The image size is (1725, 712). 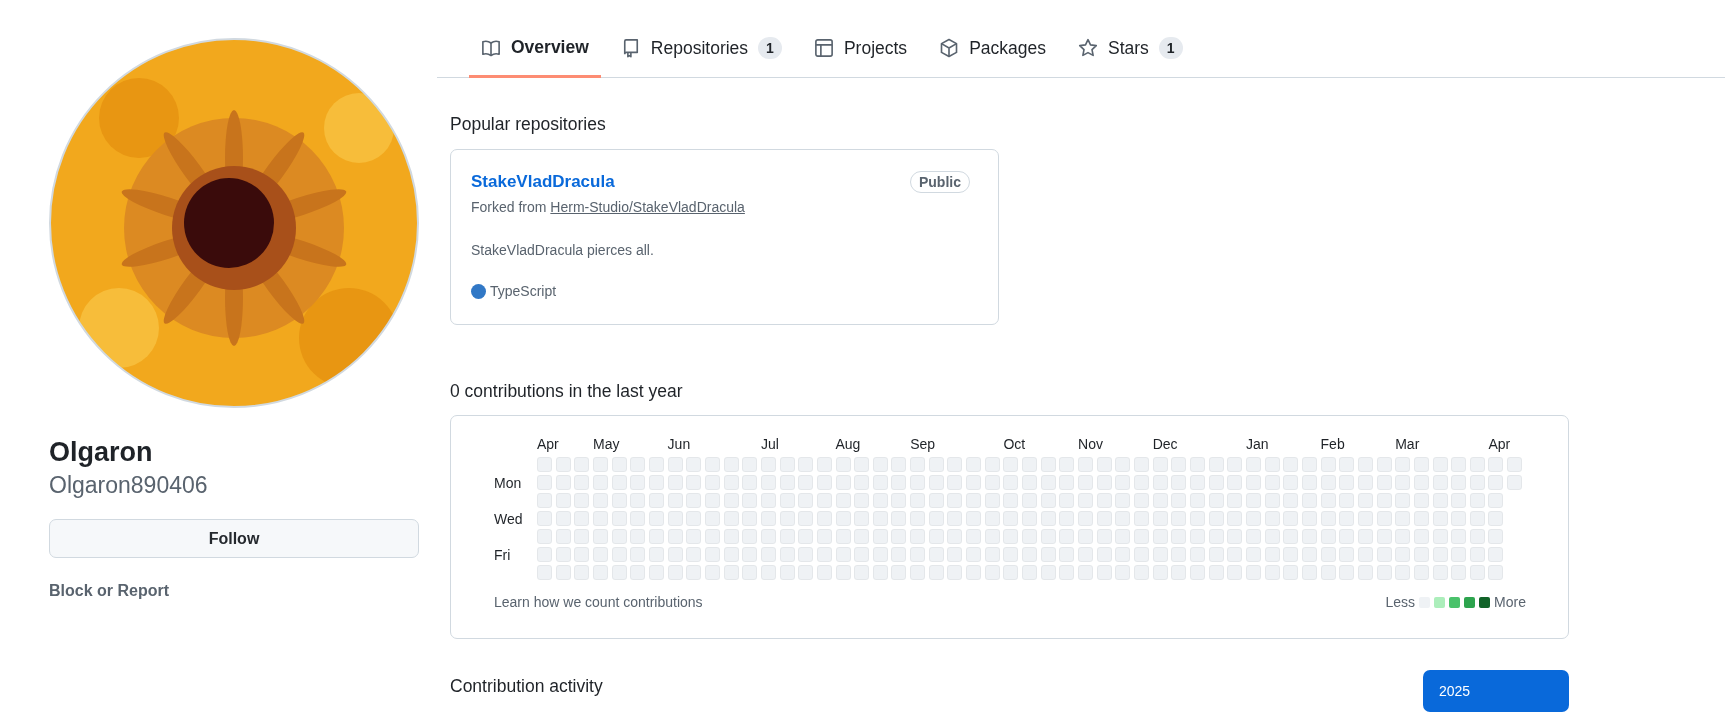 What do you see at coordinates (535, 49) in the screenshot?
I see `nav-tab: Overview` at bounding box center [535, 49].